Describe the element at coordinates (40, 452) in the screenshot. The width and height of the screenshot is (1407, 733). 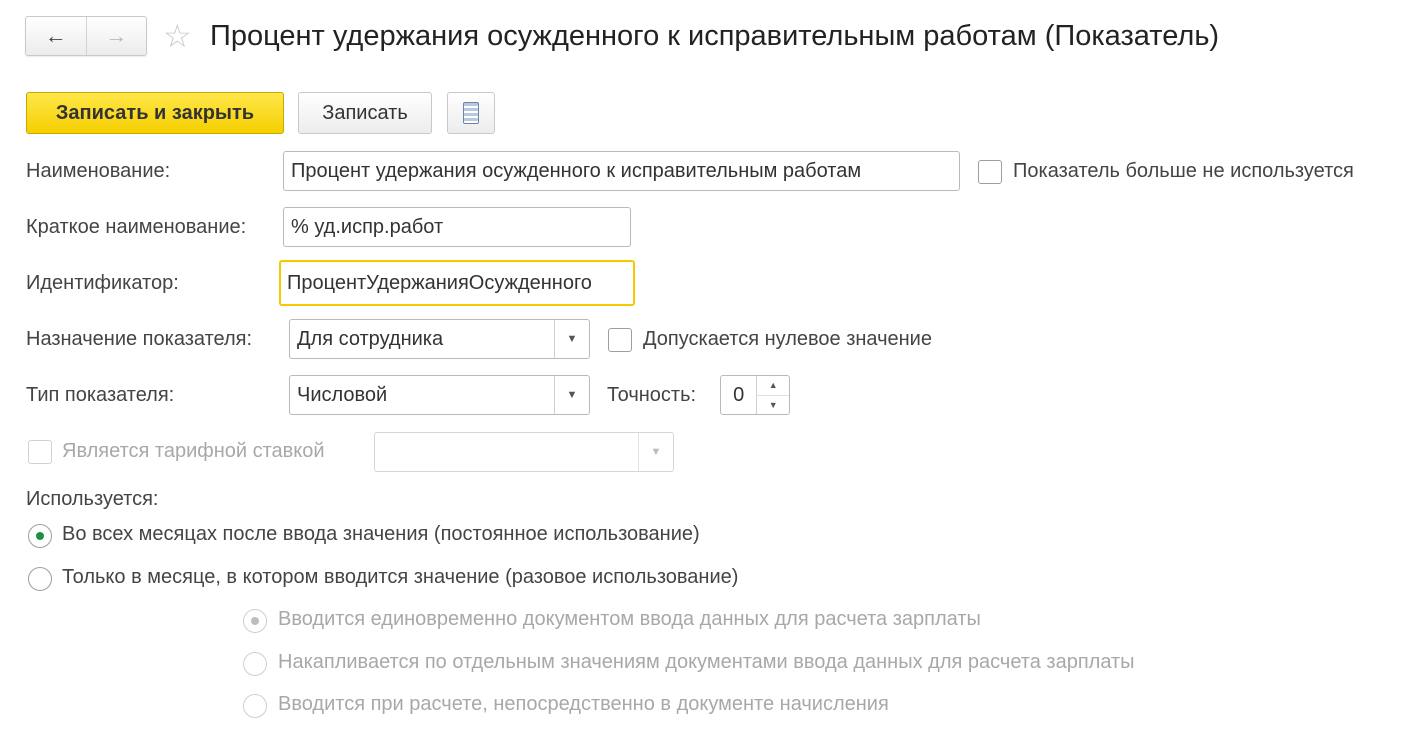
I see `tariff-checkbox` at that location.